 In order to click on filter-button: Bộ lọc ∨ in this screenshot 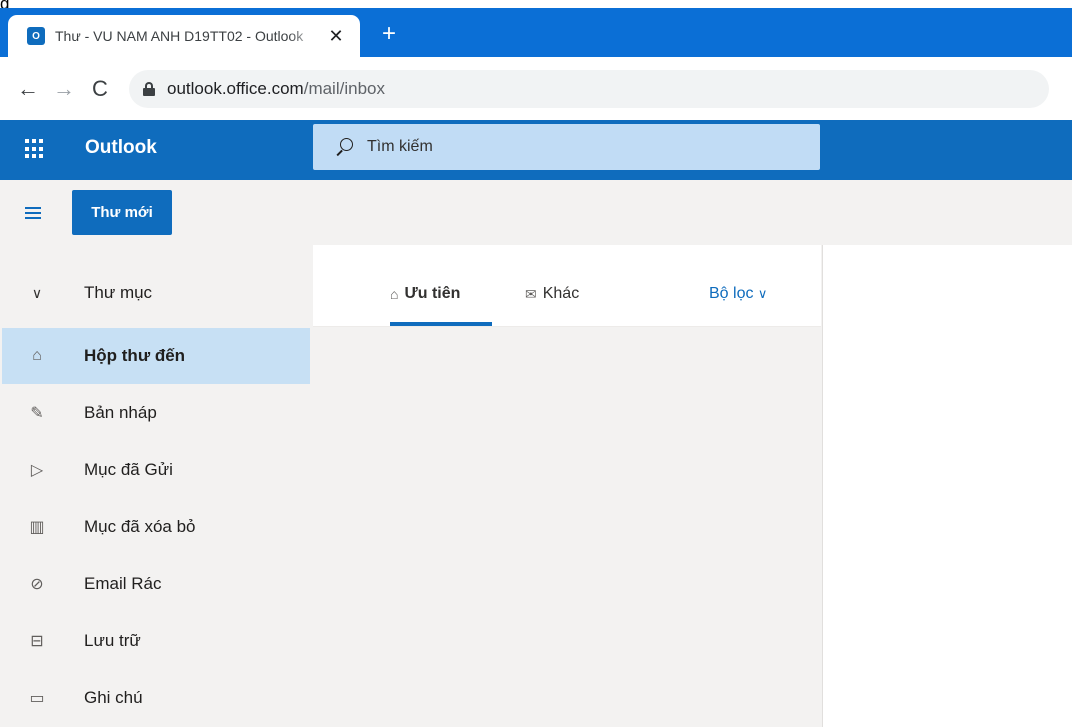, I will do `click(738, 294)`.